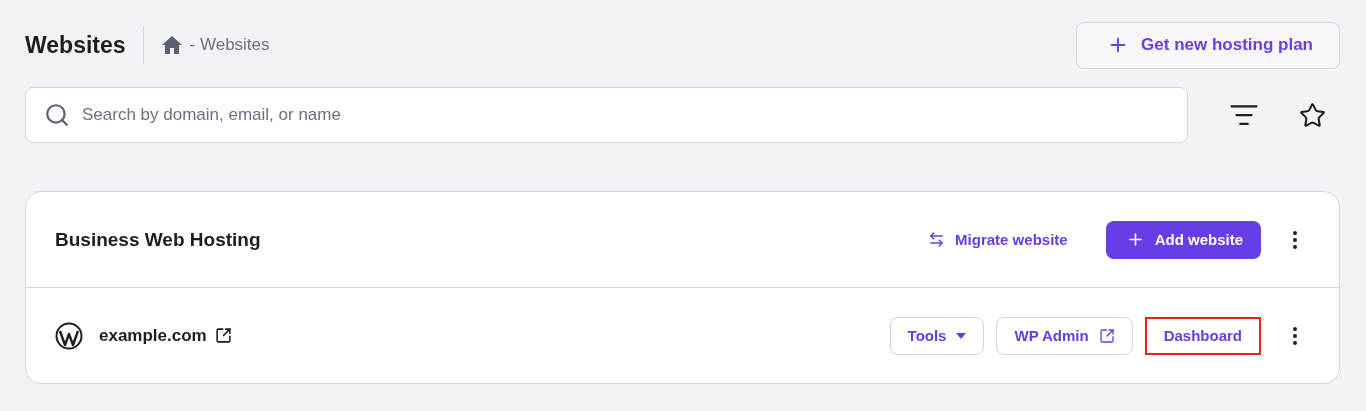 The height and width of the screenshot is (411, 1366). What do you see at coordinates (606, 115) in the screenshot?
I see `search-field: Search by domain, email, or name` at bounding box center [606, 115].